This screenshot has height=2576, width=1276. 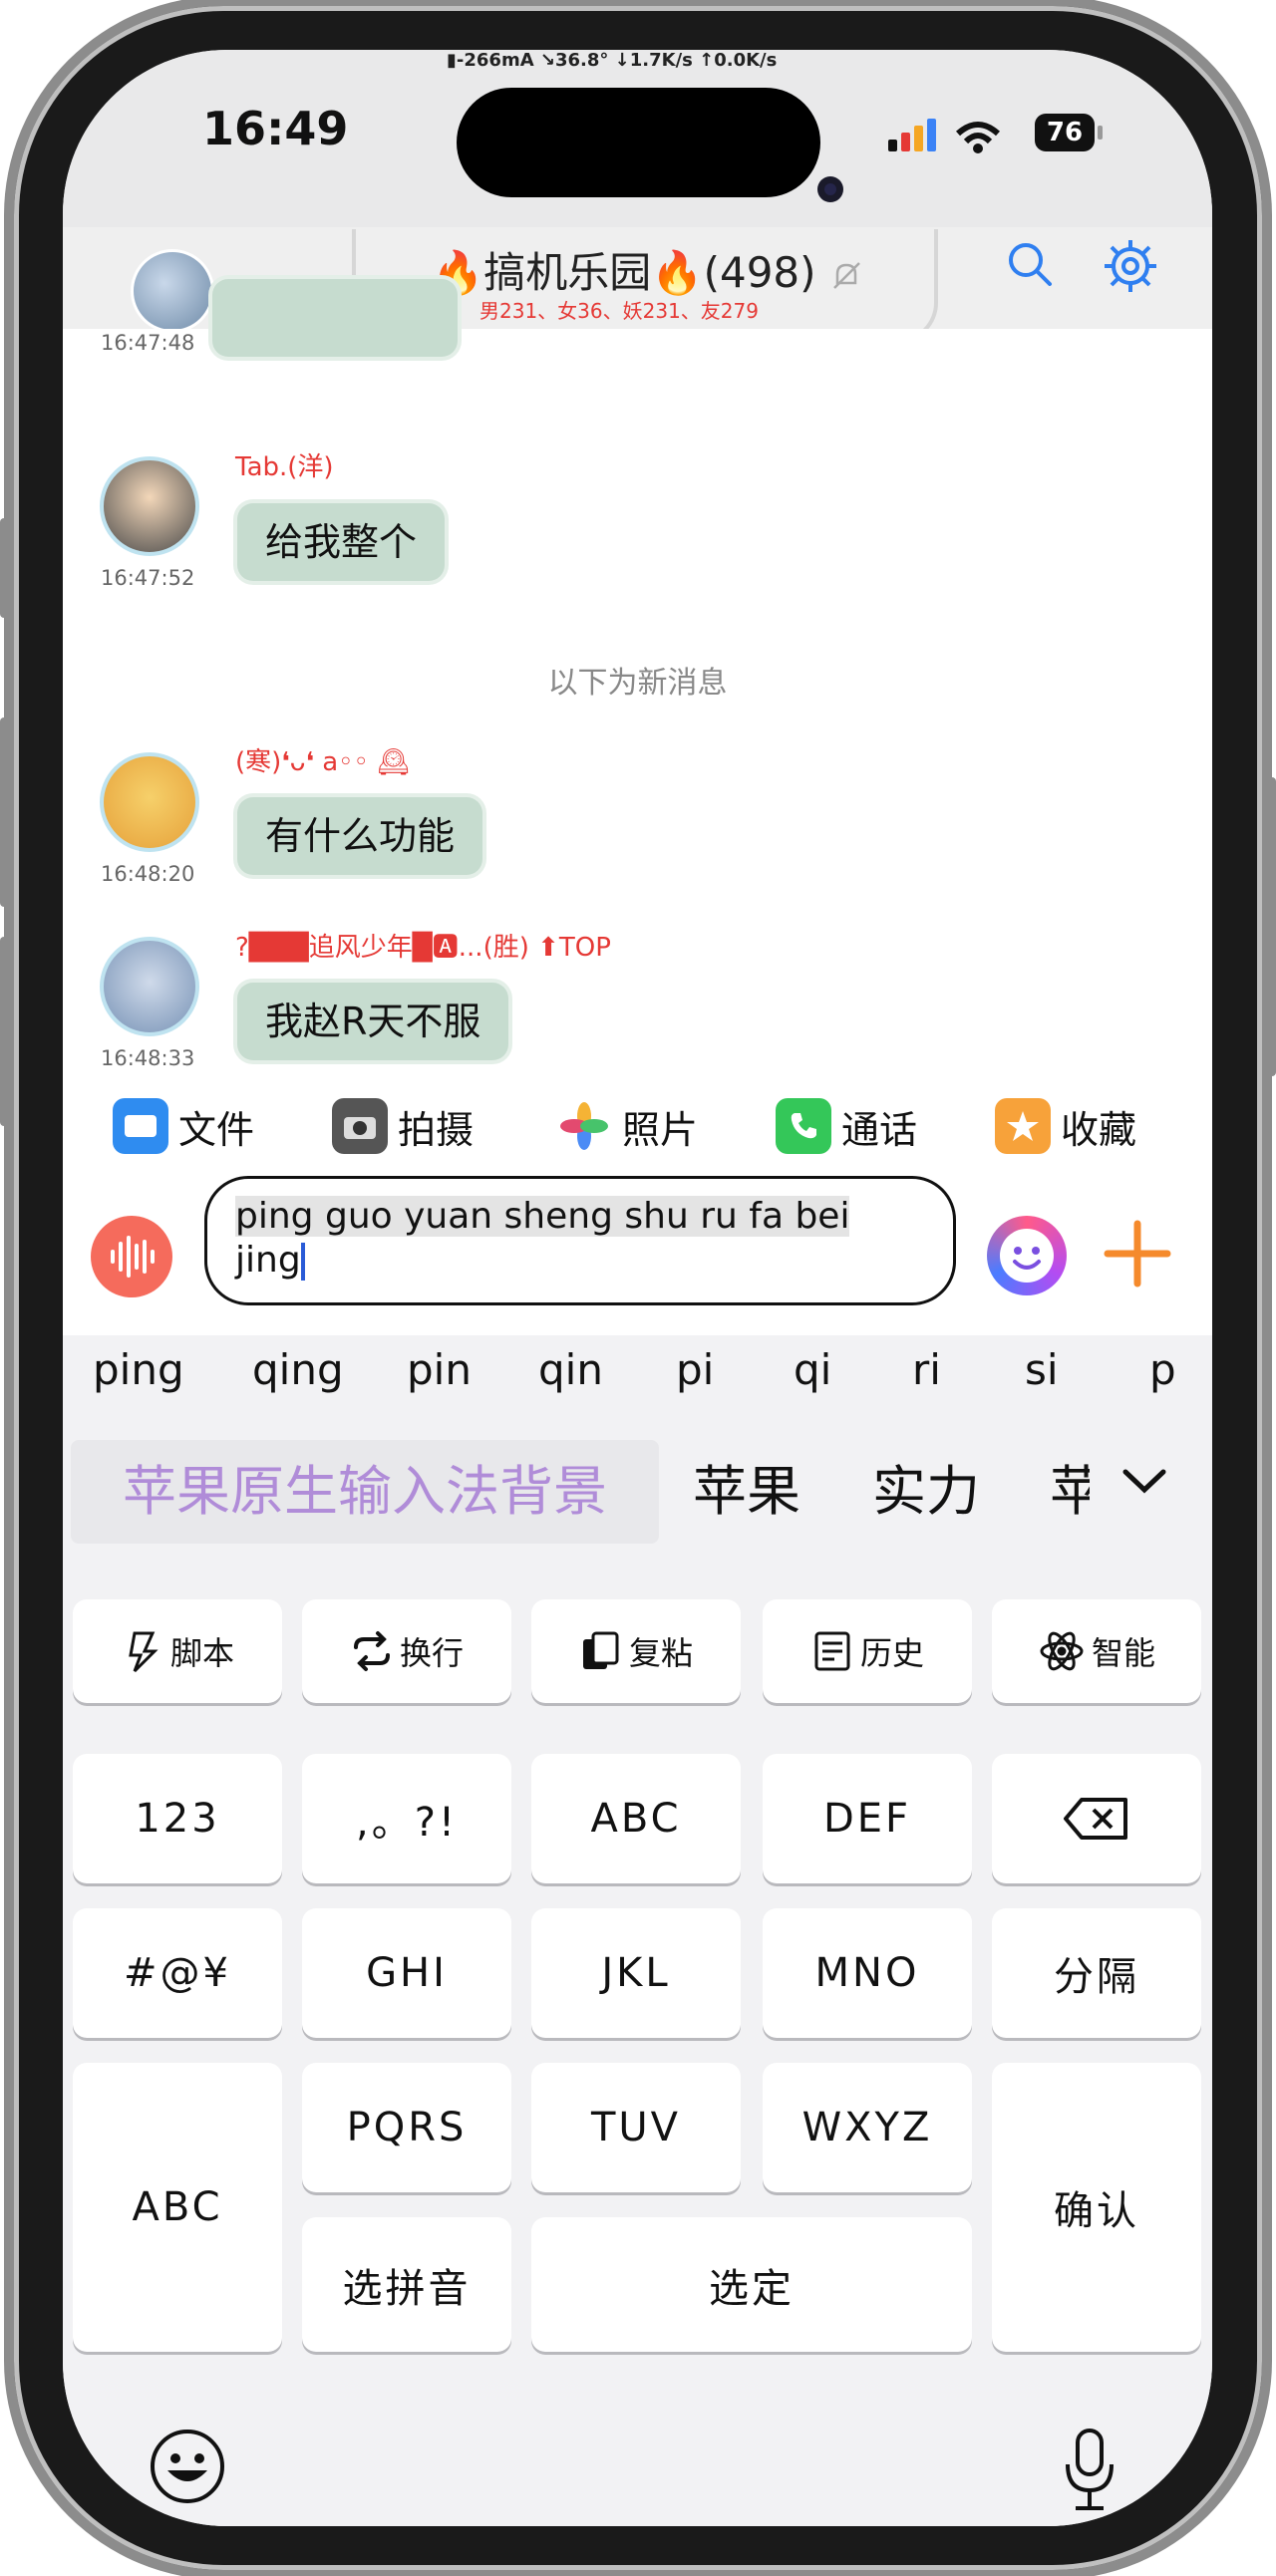 I want to click on message-time: 16:47:52, so click(x=148, y=578).